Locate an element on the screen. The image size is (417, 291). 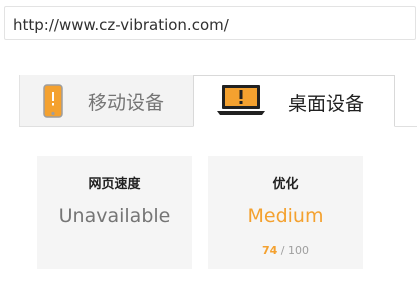
tab-desktop: 桌面设备 is located at coordinates (294, 101).